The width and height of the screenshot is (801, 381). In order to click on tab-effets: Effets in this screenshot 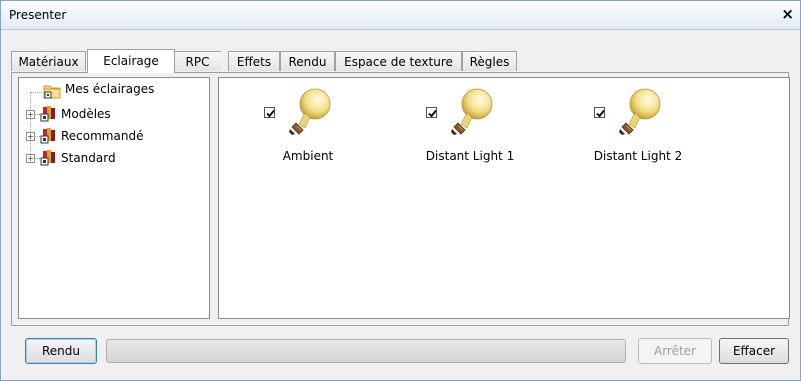, I will do `click(254, 61)`.